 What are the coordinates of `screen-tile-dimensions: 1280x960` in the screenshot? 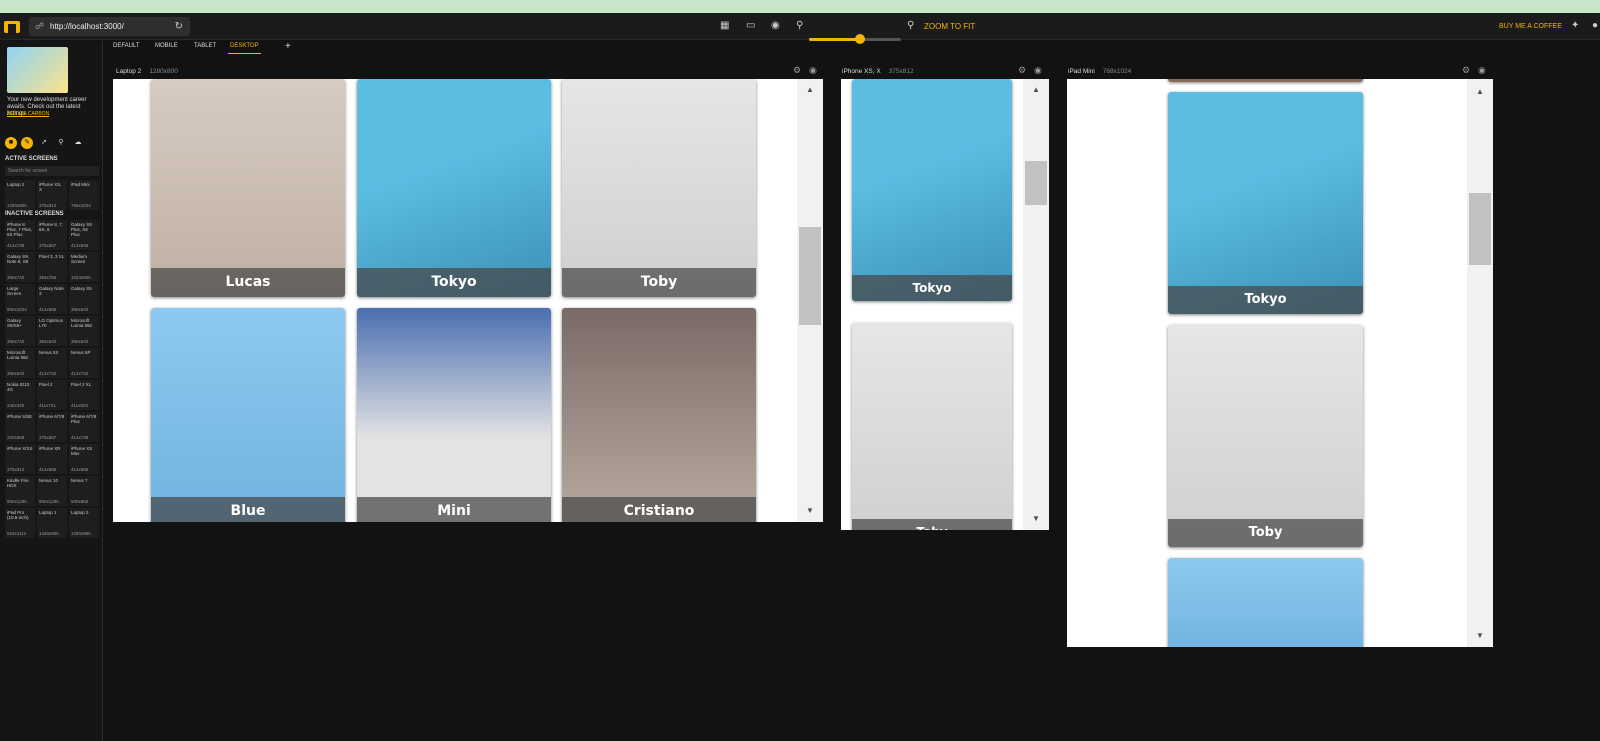 It's located at (81, 533).